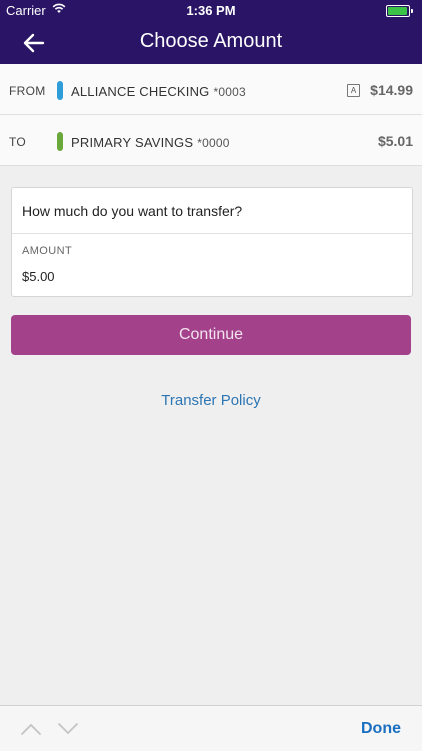 The image size is (422, 751). I want to click on amount-card: How much do you want to transfer? AMOUNT, so click(212, 242).